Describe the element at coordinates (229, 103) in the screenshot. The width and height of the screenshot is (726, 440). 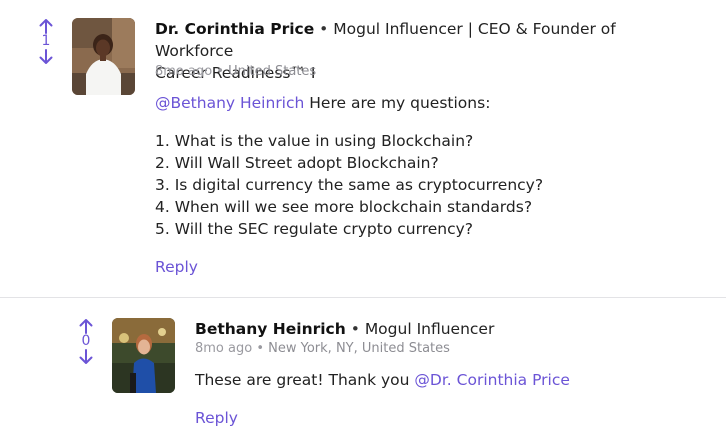
I see `mention-link: @Bethany Heinrich` at that location.